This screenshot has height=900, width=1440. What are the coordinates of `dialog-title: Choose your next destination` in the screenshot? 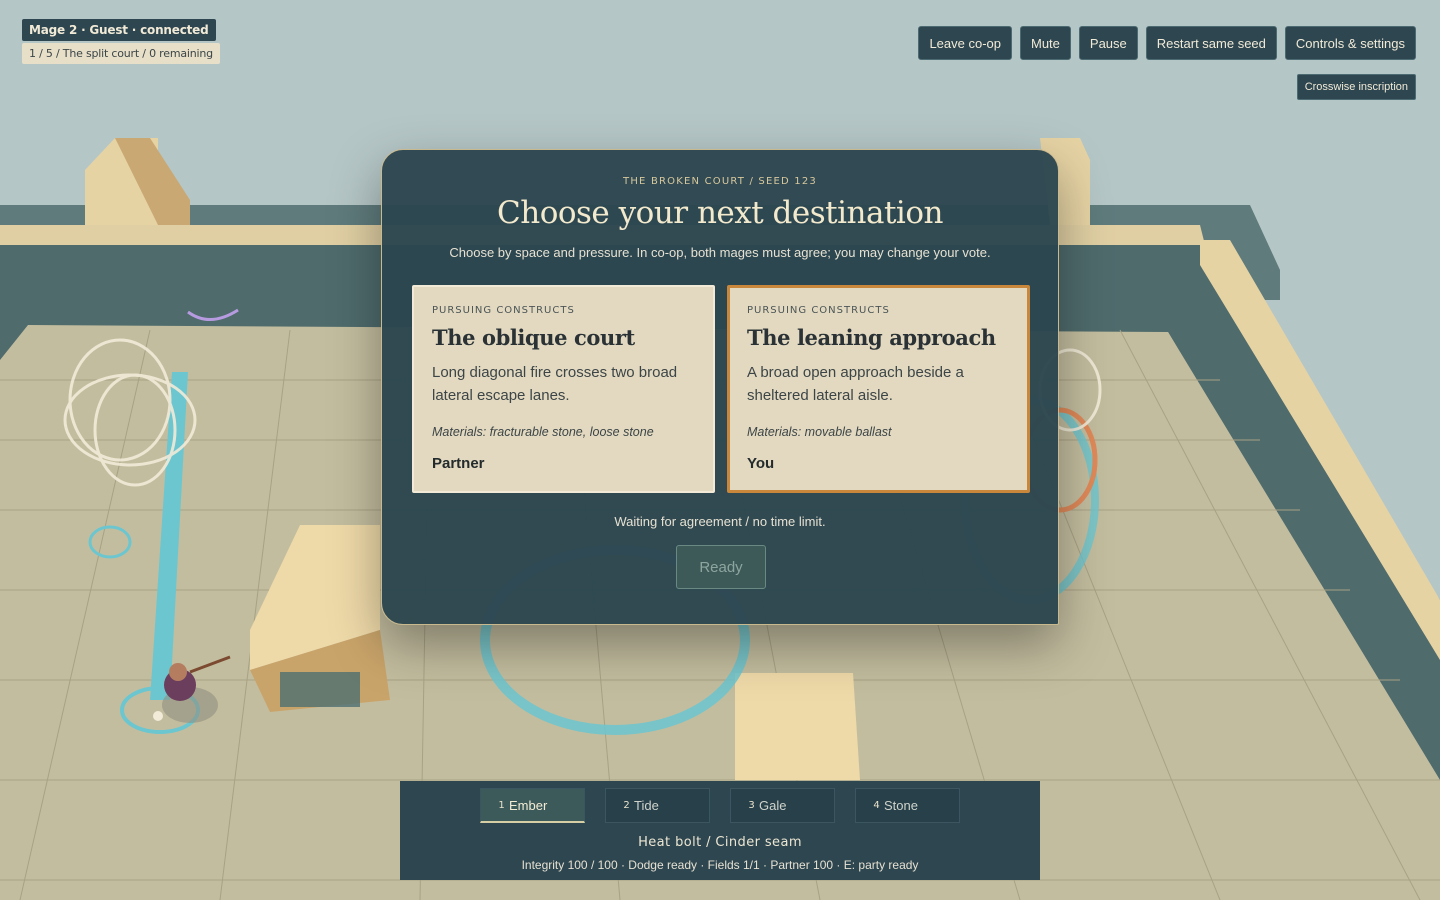 It's located at (720, 213).